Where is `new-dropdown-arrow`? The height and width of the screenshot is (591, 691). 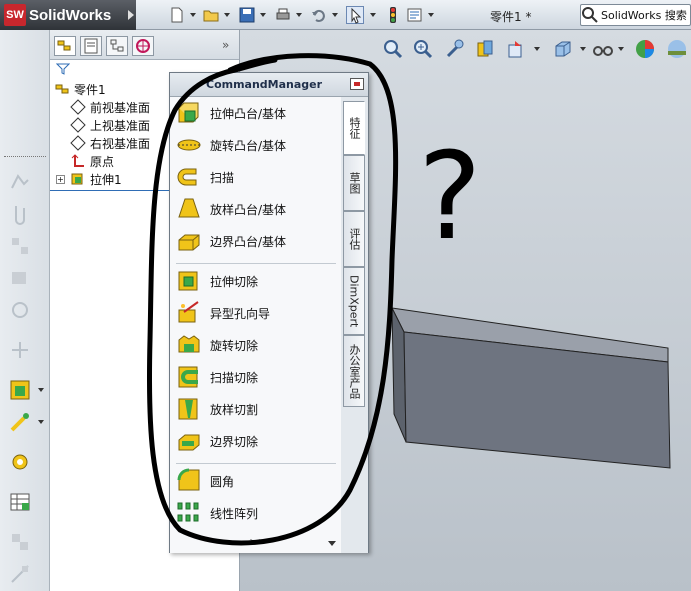 new-dropdown-arrow is located at coordinates (193, 15).